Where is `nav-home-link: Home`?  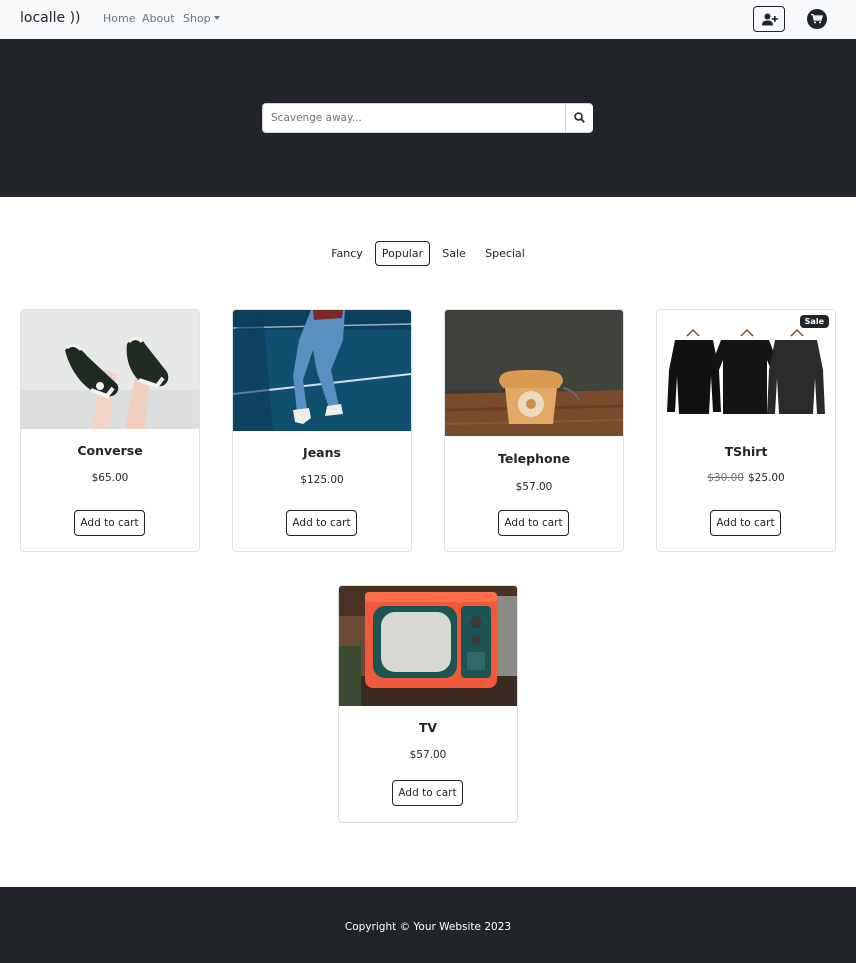 nav-home-link: Home is located at coordinates (119, 18).